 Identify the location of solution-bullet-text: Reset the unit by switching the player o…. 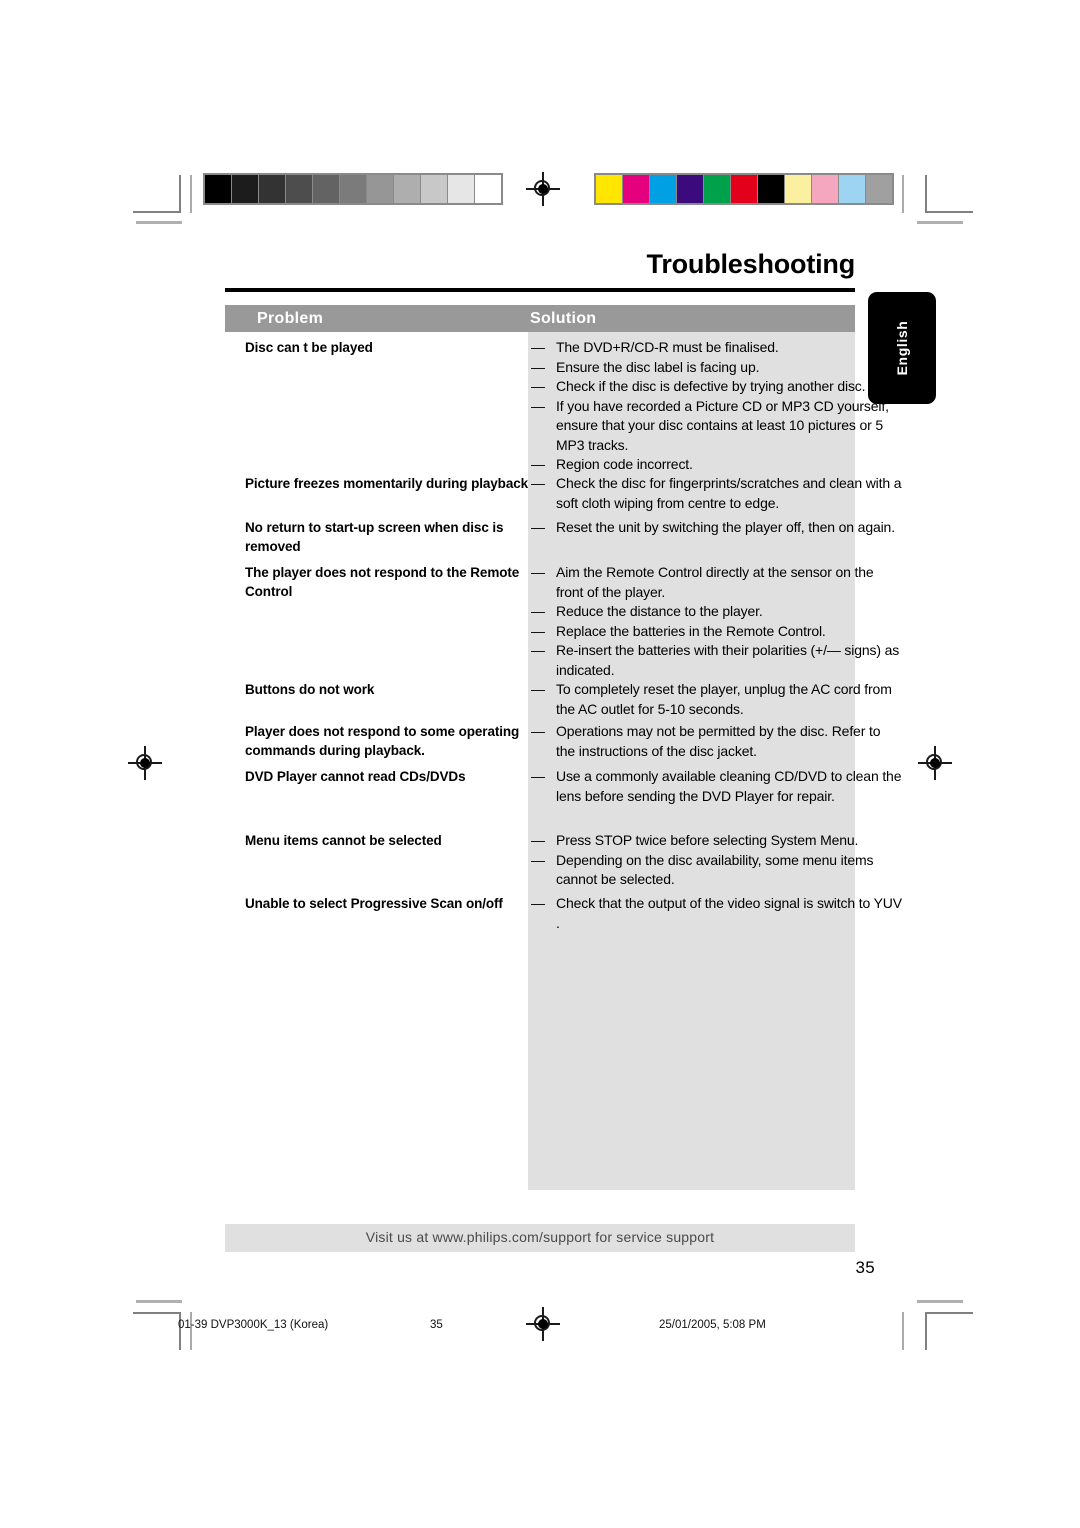
(725, 527).